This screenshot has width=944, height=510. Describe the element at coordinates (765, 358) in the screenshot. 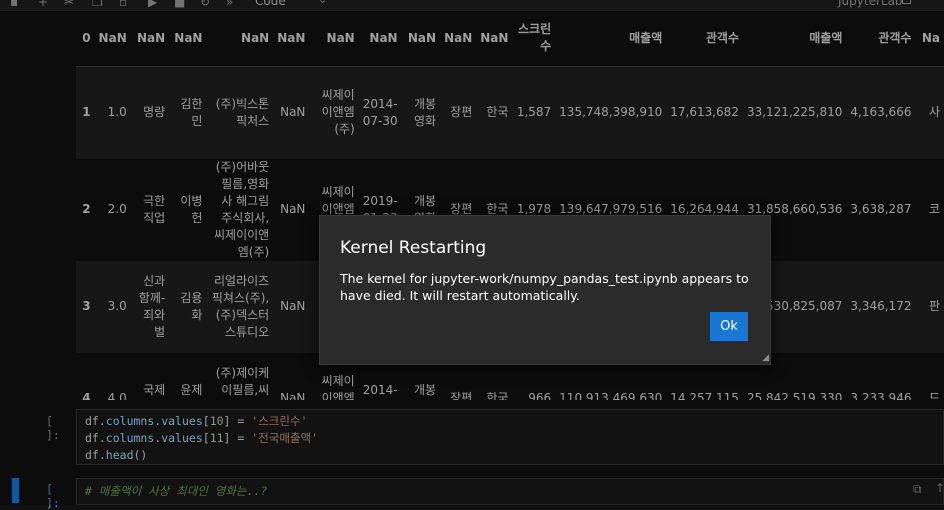

I see `resize-handle-icon: ◢` at that location.